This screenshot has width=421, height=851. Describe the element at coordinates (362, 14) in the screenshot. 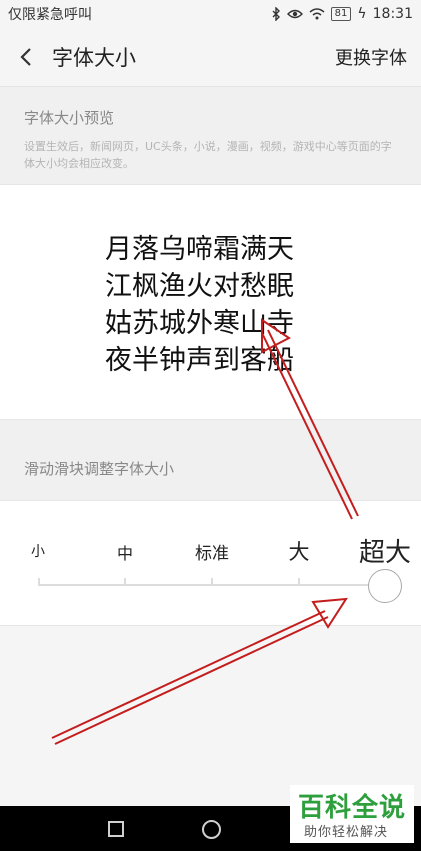

I see `charging-icon: ϟ` at that location.